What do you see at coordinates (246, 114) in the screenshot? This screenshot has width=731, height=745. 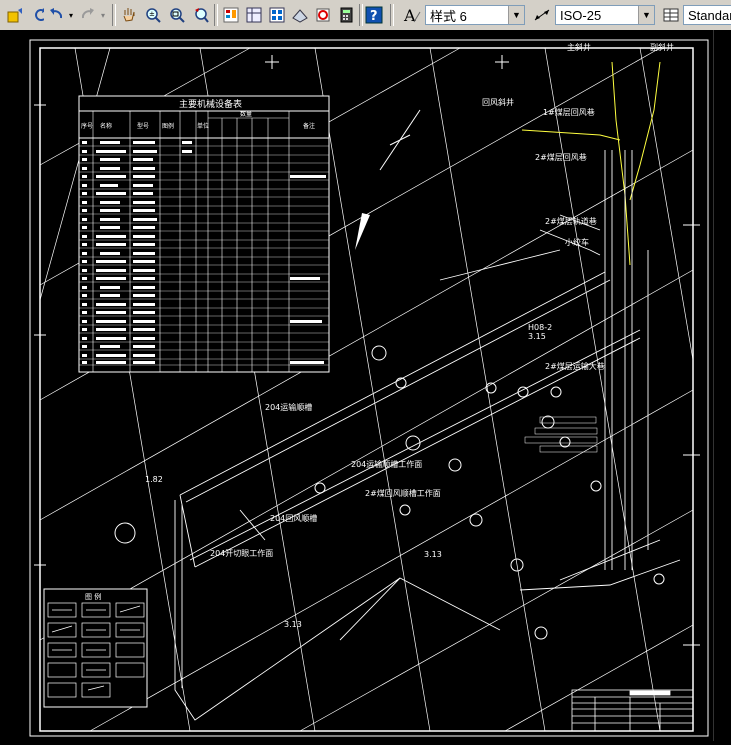 I see `table-header: 数量` at bounding box center [246, 114].